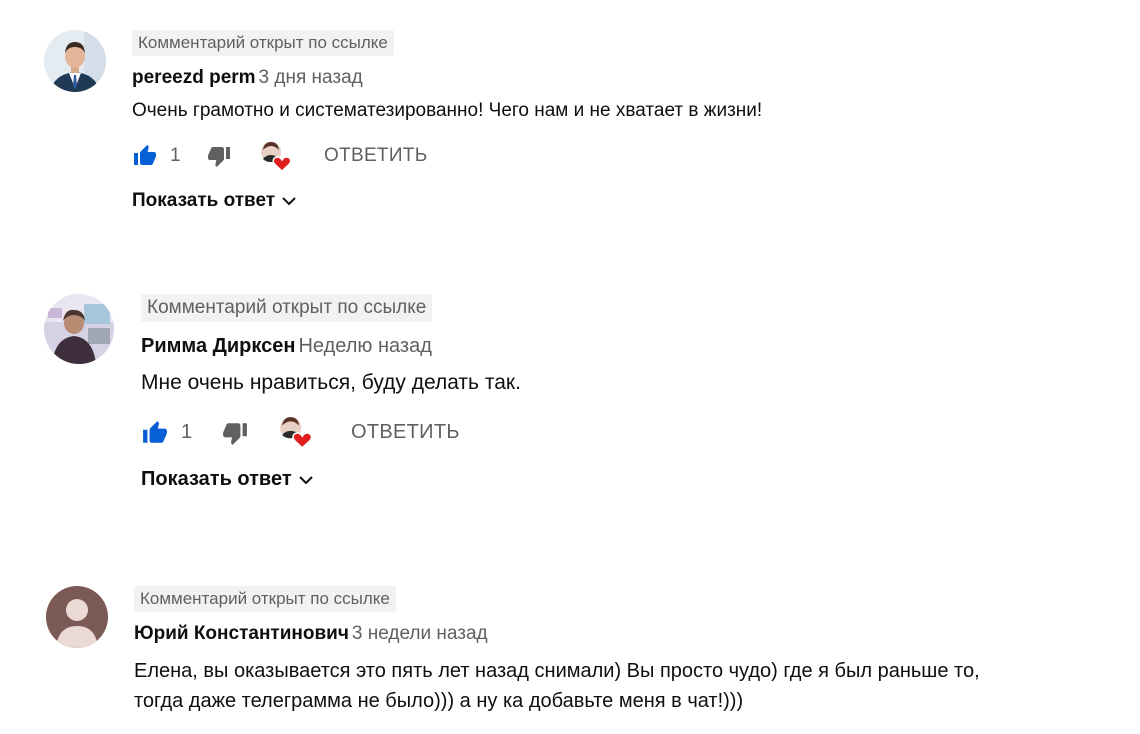 This screenshot has width=1140, height=734. I want to click on comment-text: Мне очень нравиться, буду делать так., so click(331, 382).